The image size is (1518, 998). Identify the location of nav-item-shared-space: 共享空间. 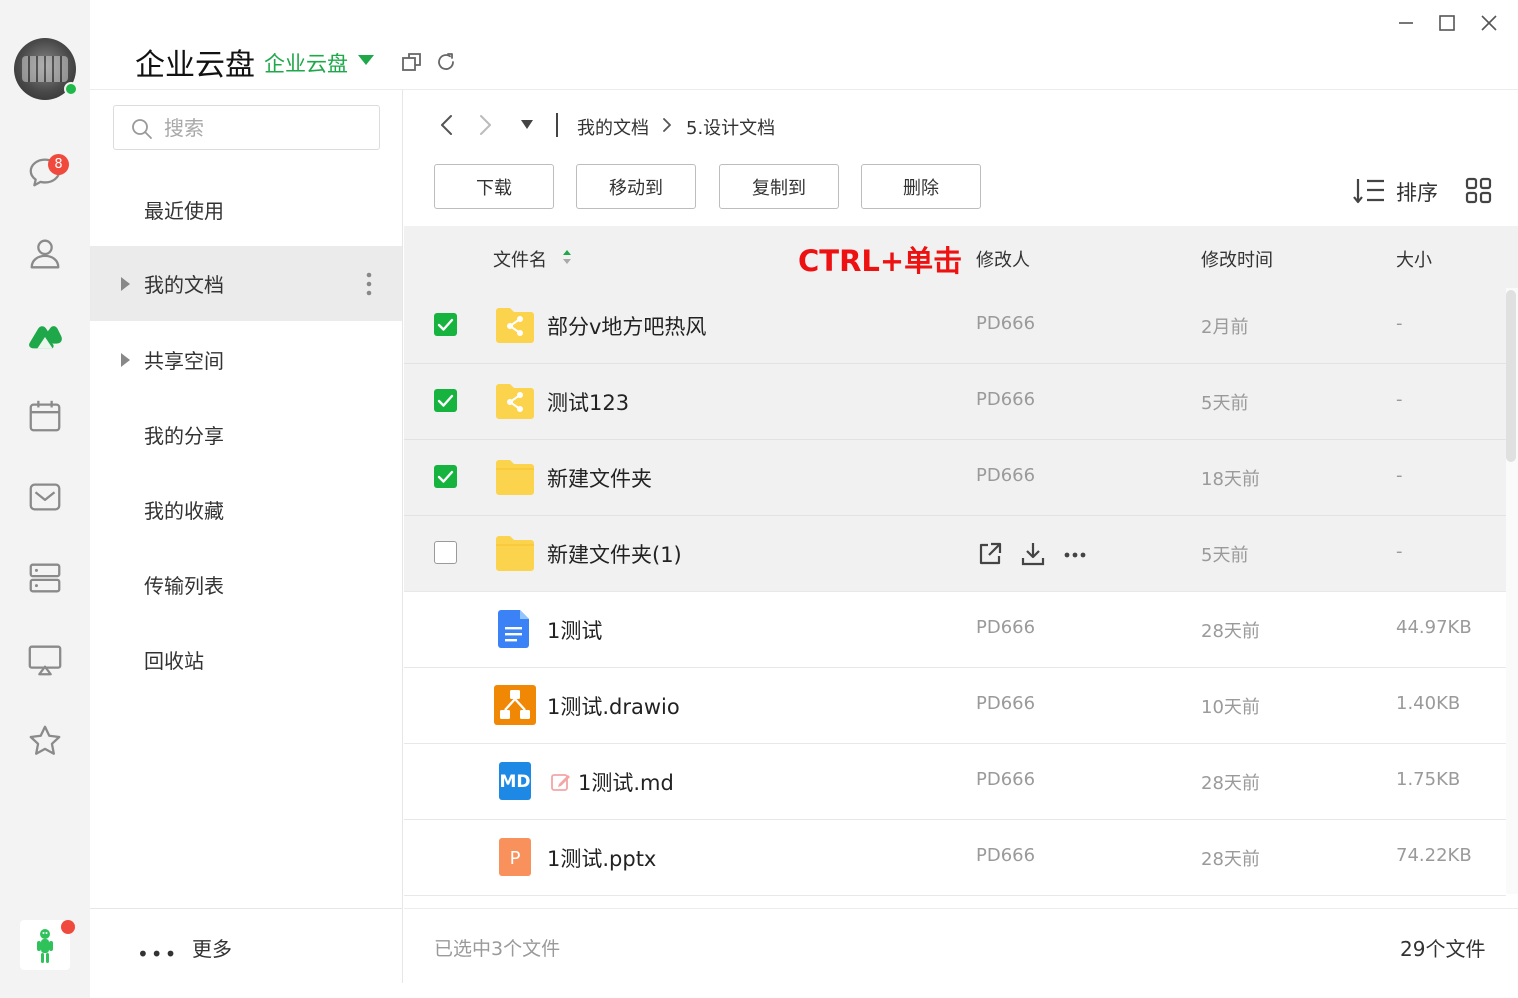
(246, 359).